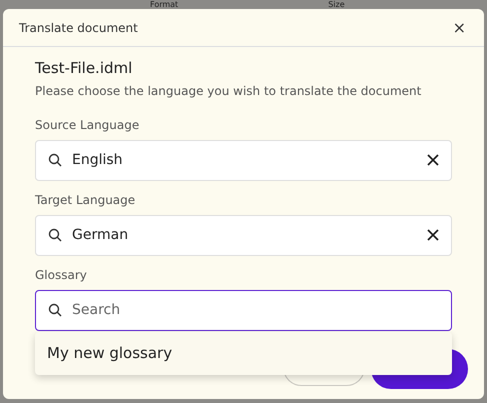  I want to click on field-input: German, so click(244, 235).